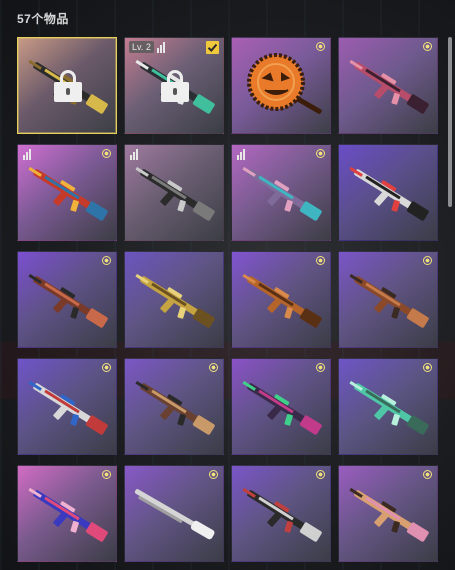  I want to click on inventory-item: Lv. 2, so click(174, 85).